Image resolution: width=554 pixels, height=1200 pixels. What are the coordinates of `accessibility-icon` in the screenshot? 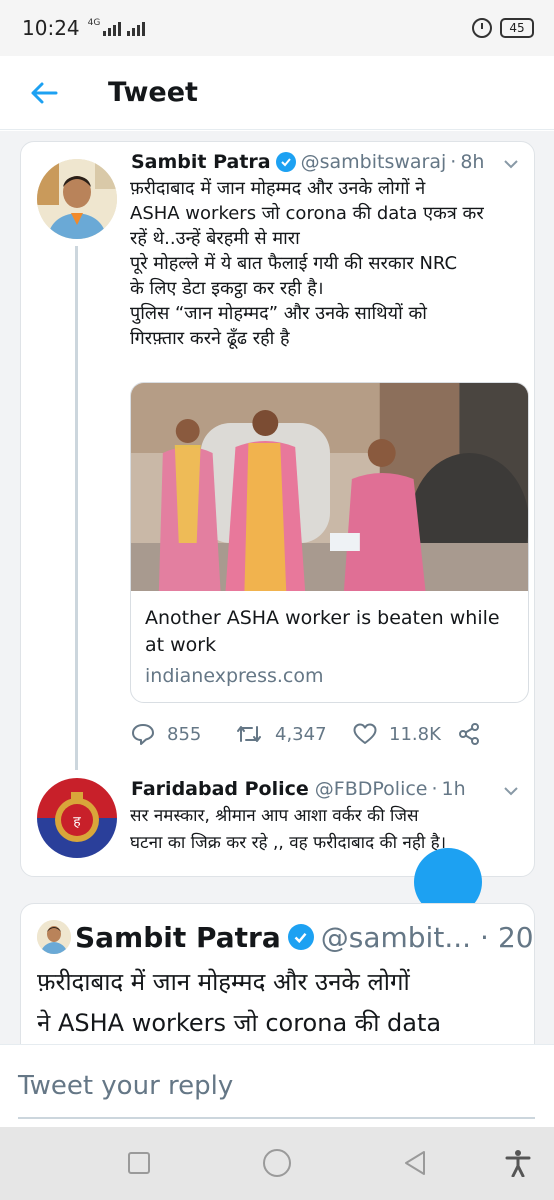 It's located at (518, 1163).